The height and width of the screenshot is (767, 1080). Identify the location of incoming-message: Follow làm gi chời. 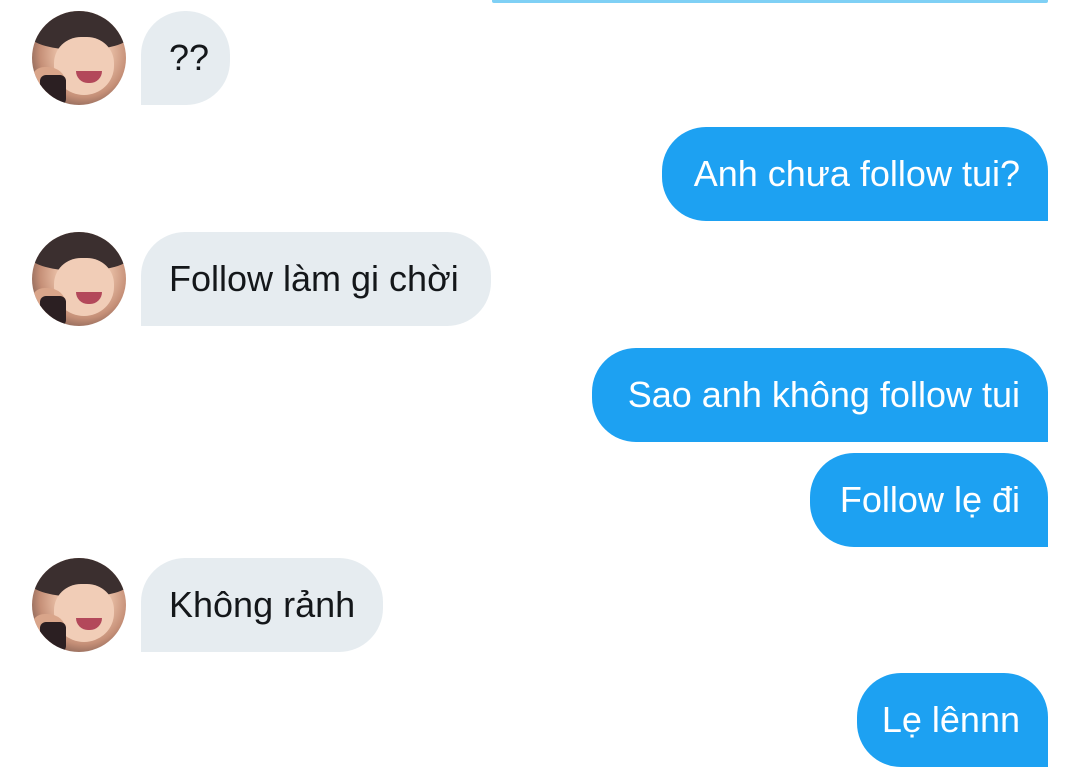
(316, 279).